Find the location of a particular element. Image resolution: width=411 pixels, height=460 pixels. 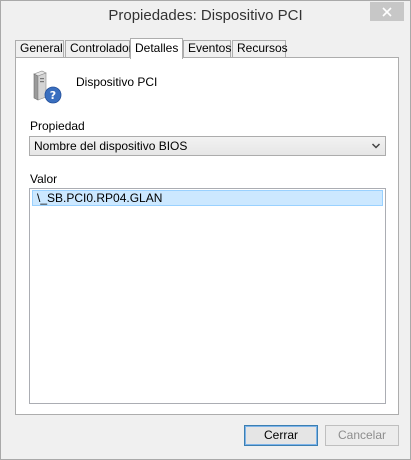

close-button is located at coordinates (387, 11).